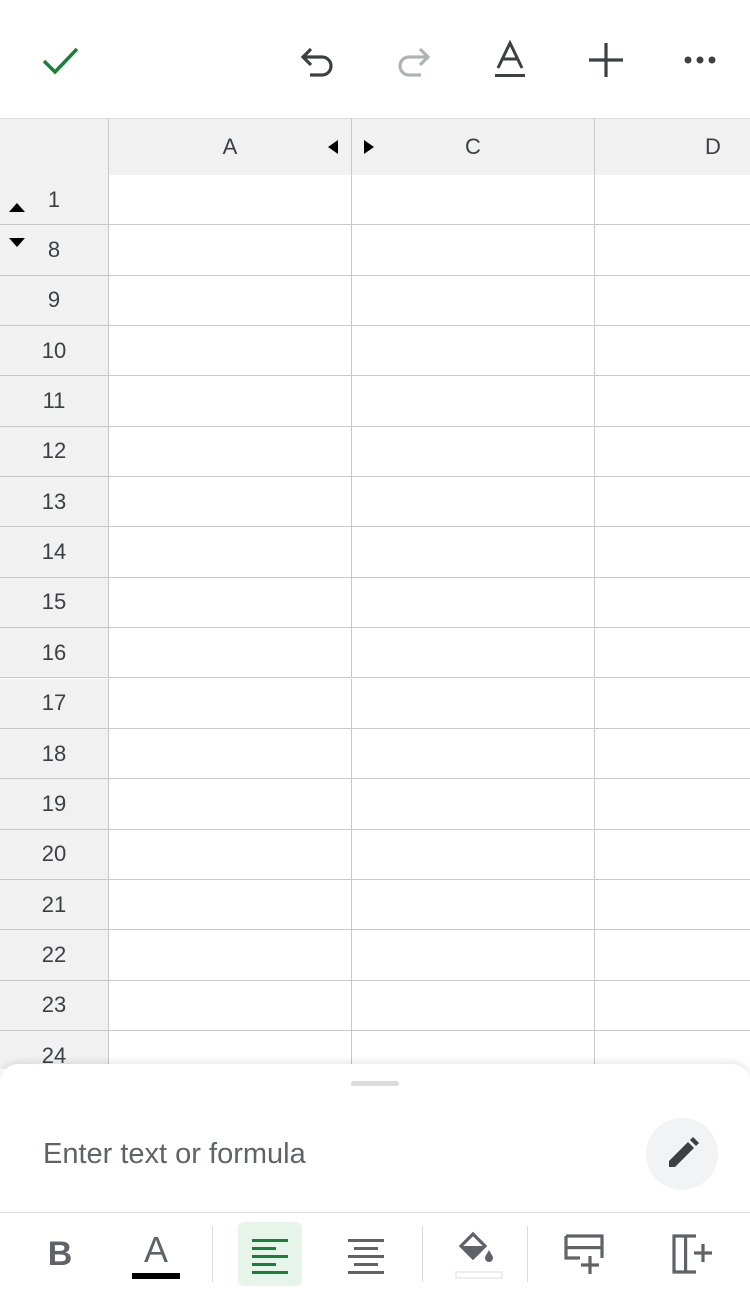  I want to click on row-header: 19, so click(54, 804).